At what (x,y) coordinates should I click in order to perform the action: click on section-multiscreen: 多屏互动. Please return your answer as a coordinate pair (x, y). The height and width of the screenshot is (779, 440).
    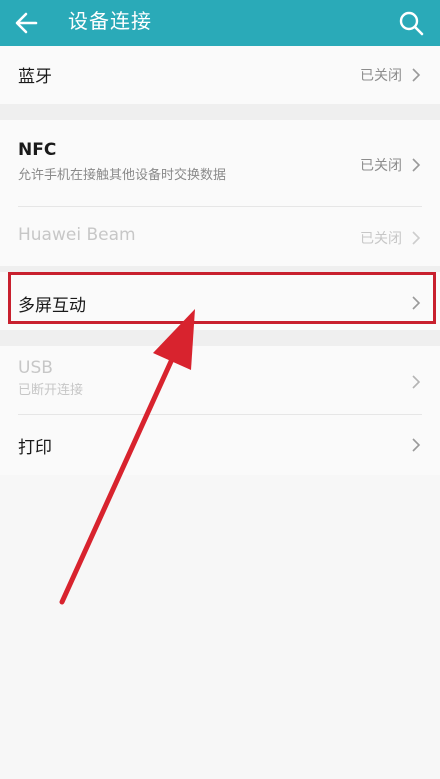
    Looking at the image, I should click on (220, 301).